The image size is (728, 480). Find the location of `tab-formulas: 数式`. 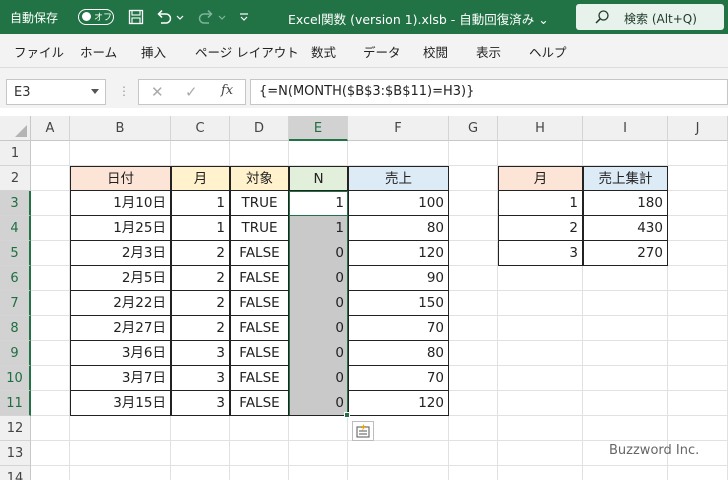

tab-formulas: 数式 is located at coordinates (323, 51).